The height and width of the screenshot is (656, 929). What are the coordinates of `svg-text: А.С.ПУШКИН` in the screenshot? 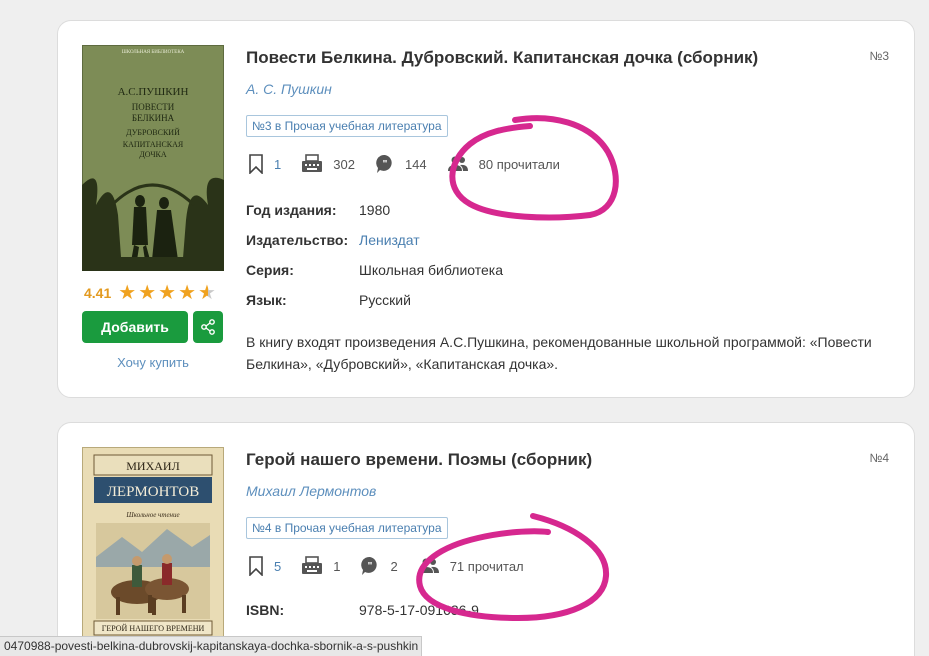 It's located at (153, 92).